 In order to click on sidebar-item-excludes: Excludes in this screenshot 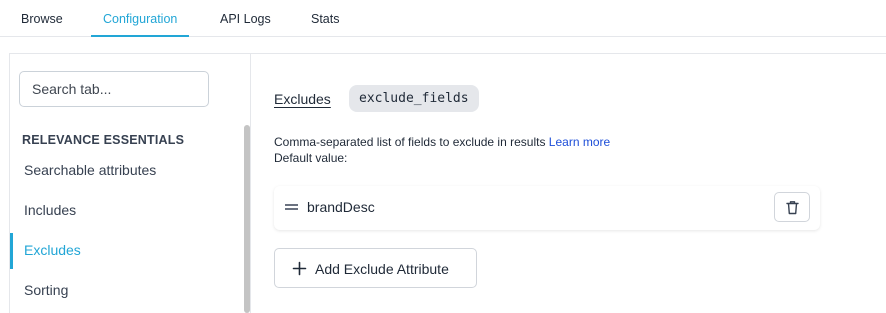, I will do `click(52, 250)`.